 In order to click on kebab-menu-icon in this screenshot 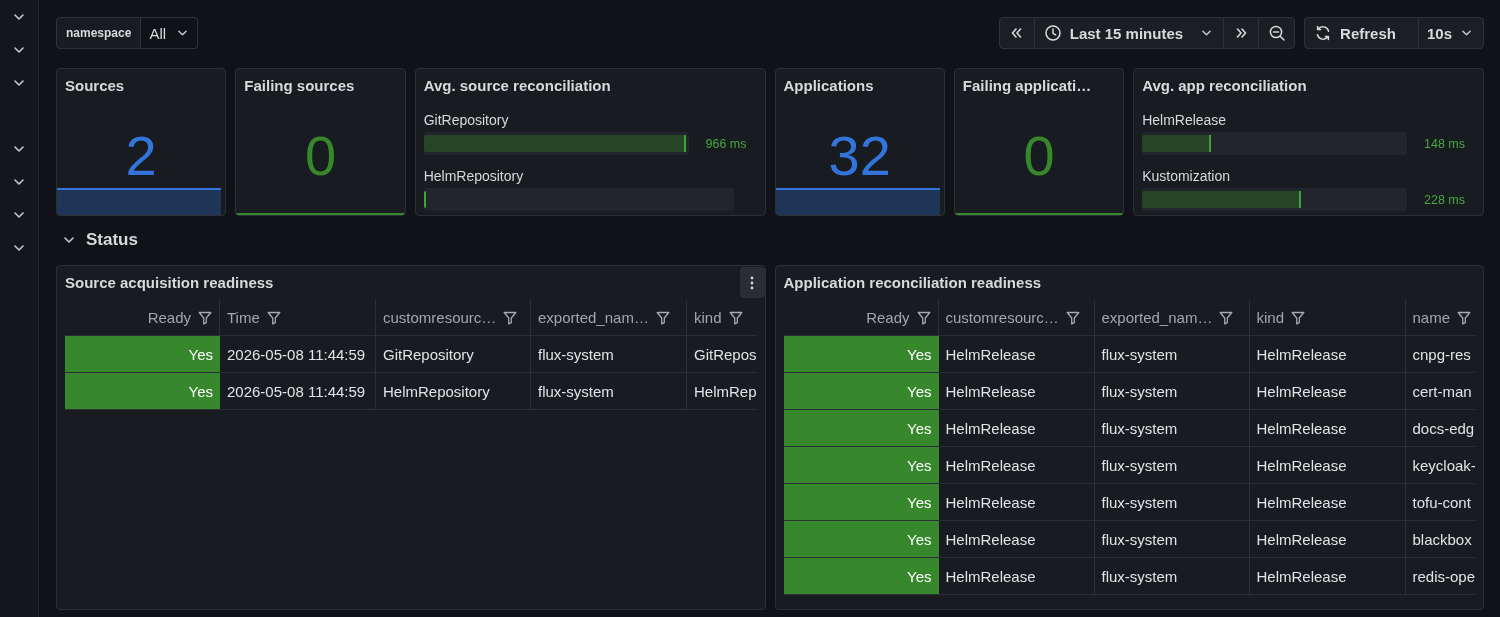, I will do `click(752, 282)`.